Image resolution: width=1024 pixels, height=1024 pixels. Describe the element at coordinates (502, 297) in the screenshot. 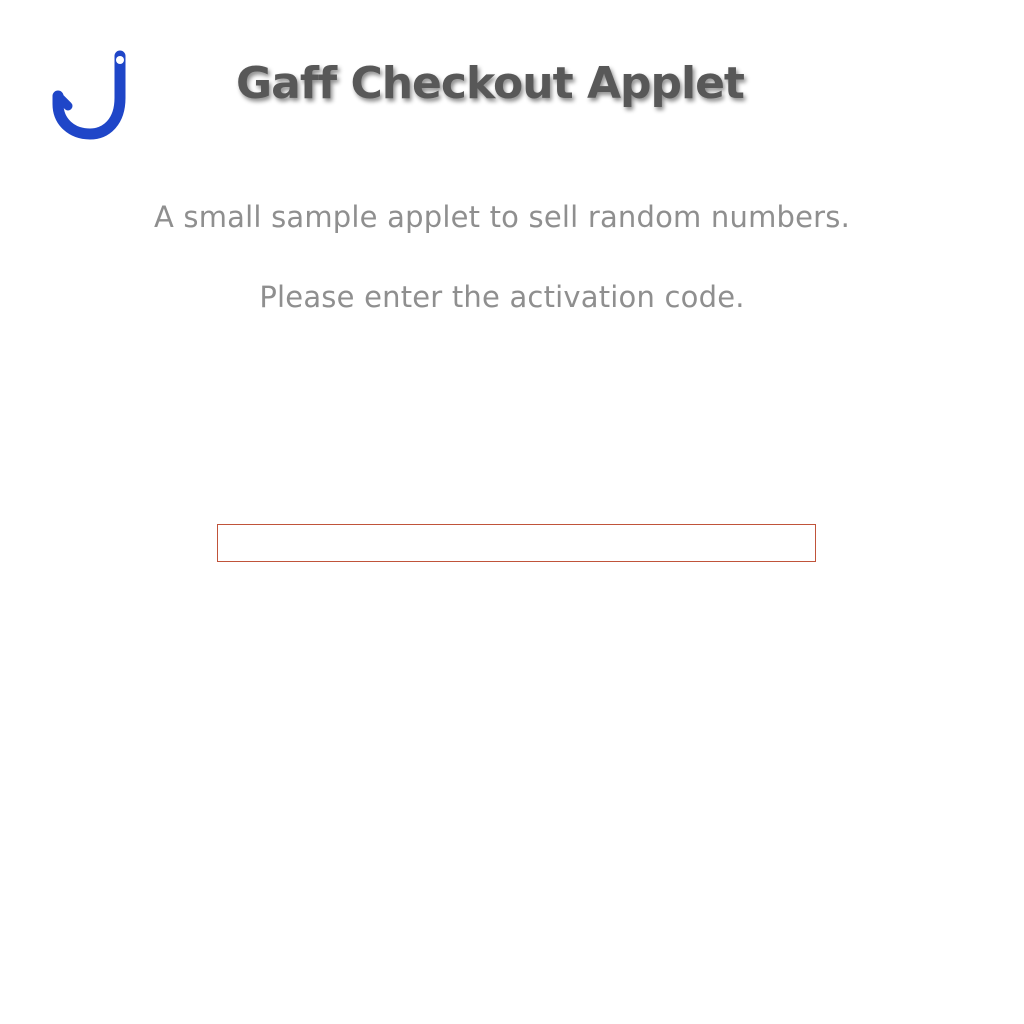

I see `activation-prompt: Please enter the activation code.` at that location.